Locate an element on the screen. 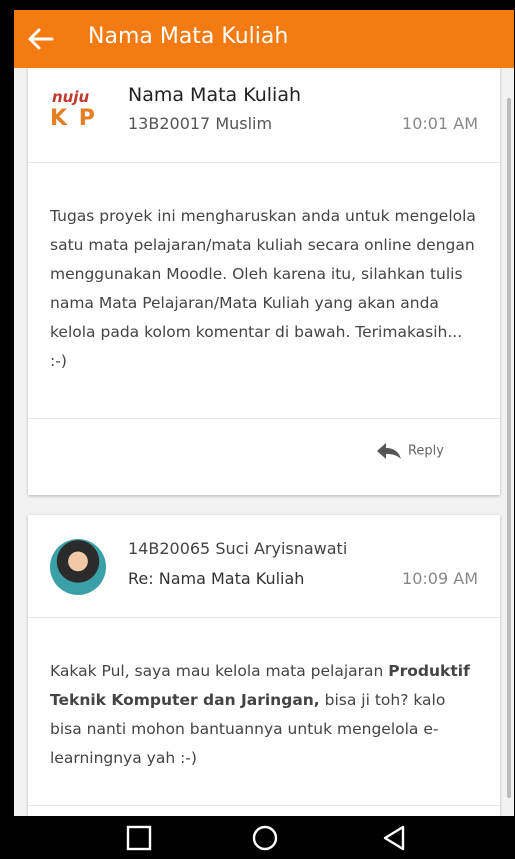  post-time: 10:01 AM is located at coordinates (440, 123).